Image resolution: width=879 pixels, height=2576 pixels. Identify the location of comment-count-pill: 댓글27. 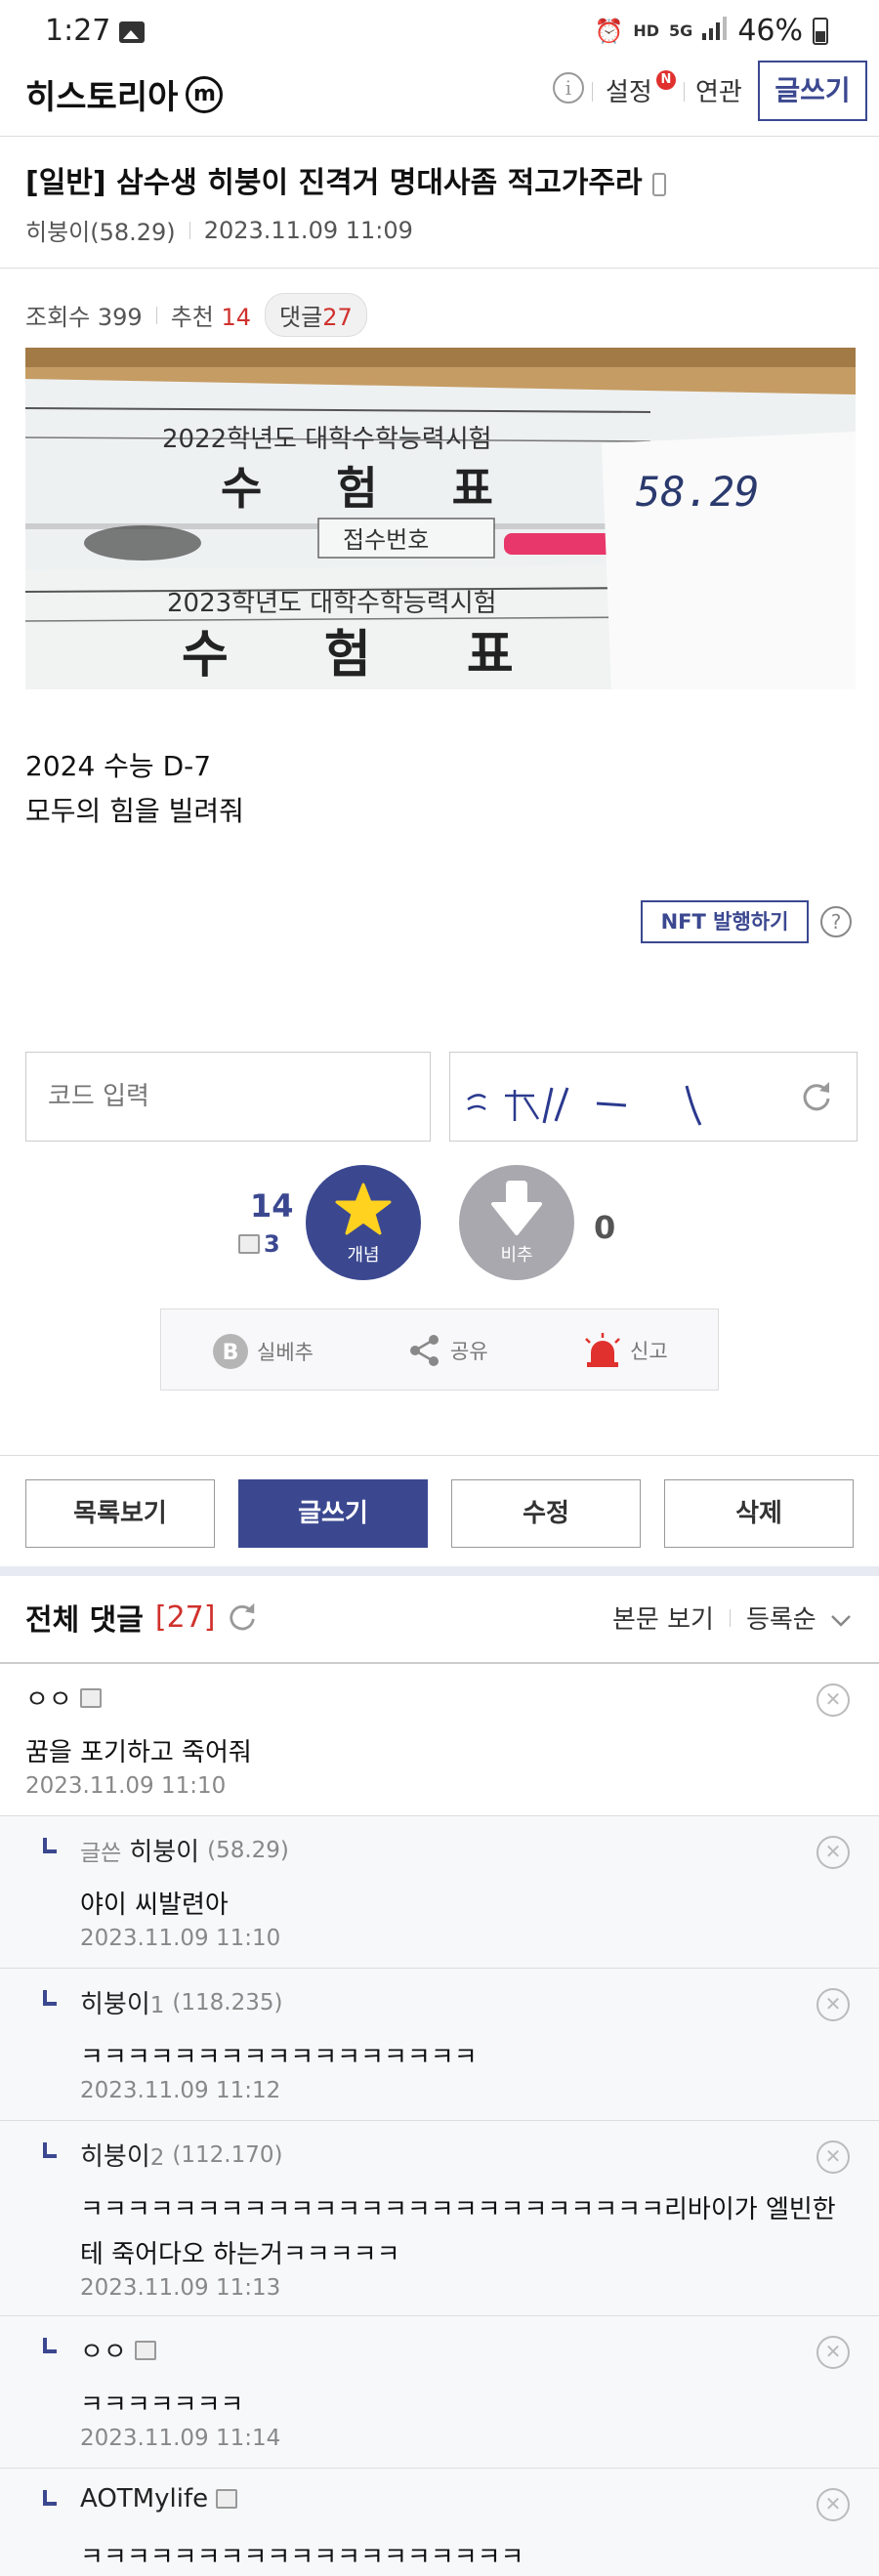
(316, 315).